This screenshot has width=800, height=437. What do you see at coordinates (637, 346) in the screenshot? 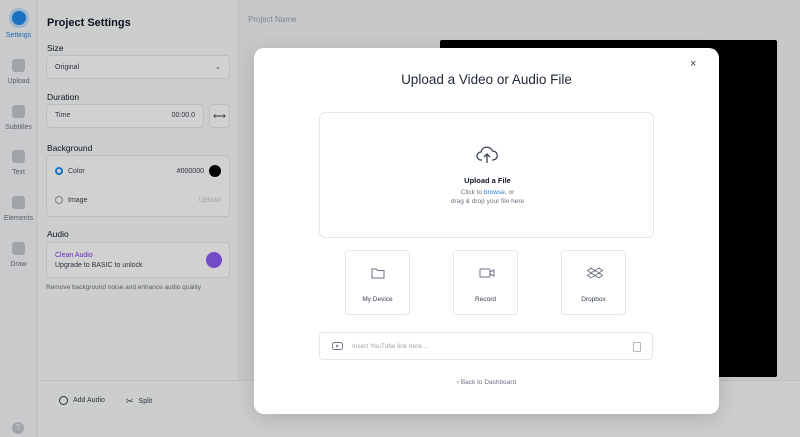
I see `paste-icon` at bounding box center [637, 346].